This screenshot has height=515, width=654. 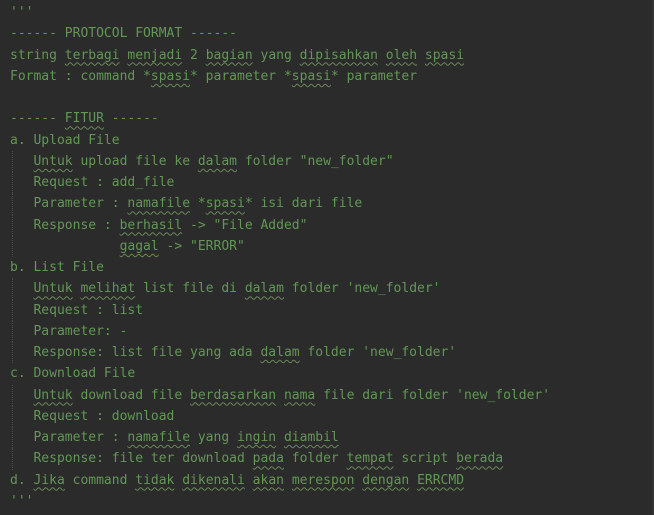 What do you see at coordinates (327, 310) in the screenshot?
I see `code-line: Request : list` at bounding box center [327, 310].